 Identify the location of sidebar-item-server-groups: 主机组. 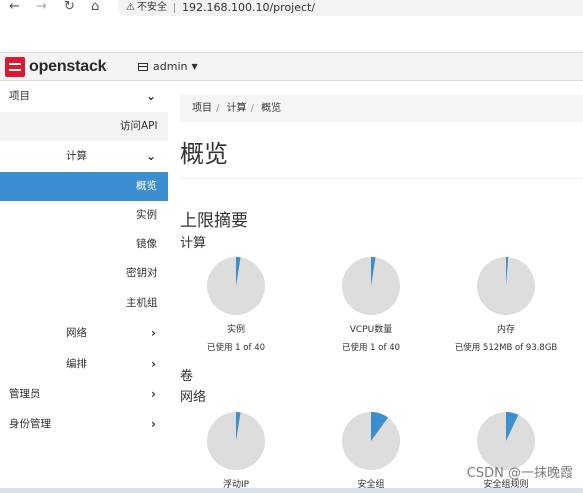
(84, 303).